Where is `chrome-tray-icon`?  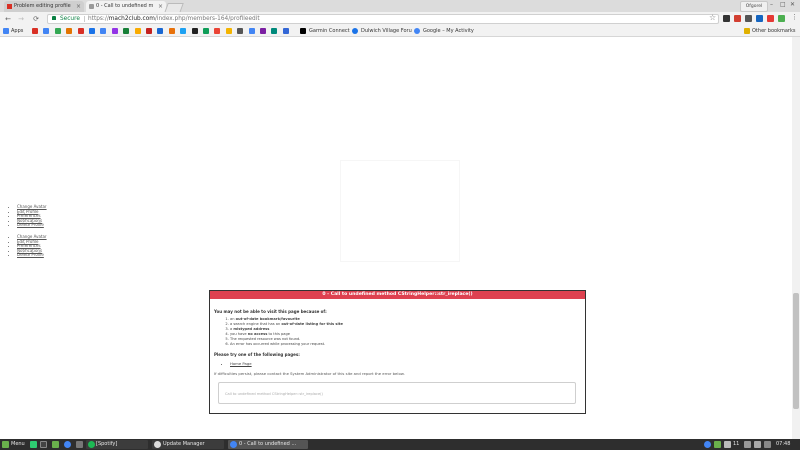
chrome-tray-icon is located at coordinates (707, 444).